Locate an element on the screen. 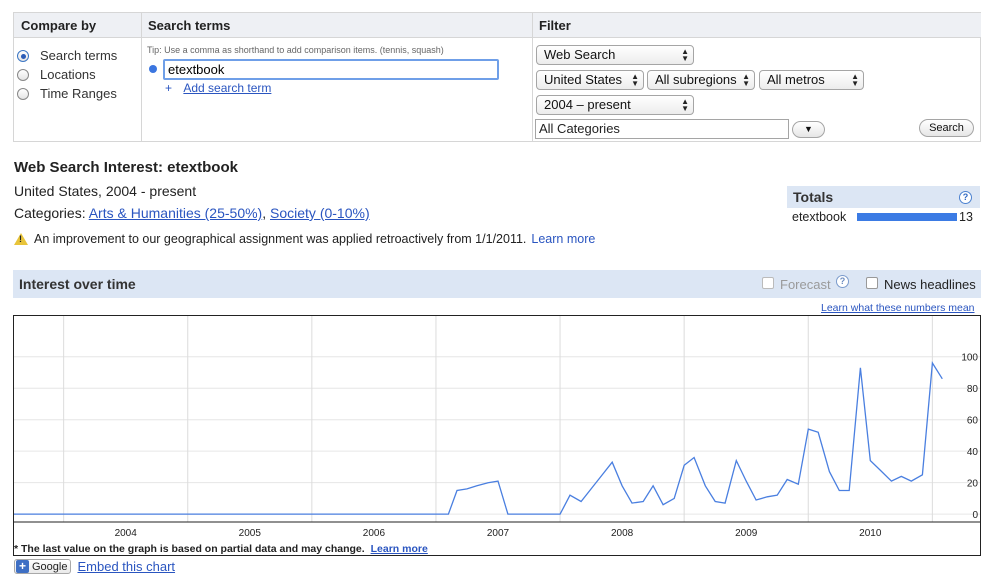 This screenshot has height=581, width=993. embed-row: + Google Embed this chart is located at coordinates (94, 566).